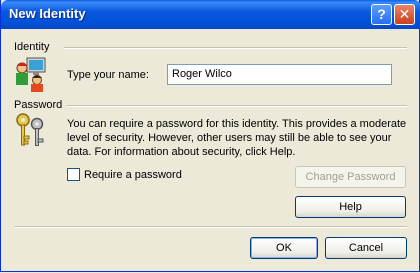 The width and height of the screenshot is (420, 273). I want to click on question-mark-icon: ?, so click(381, 14).